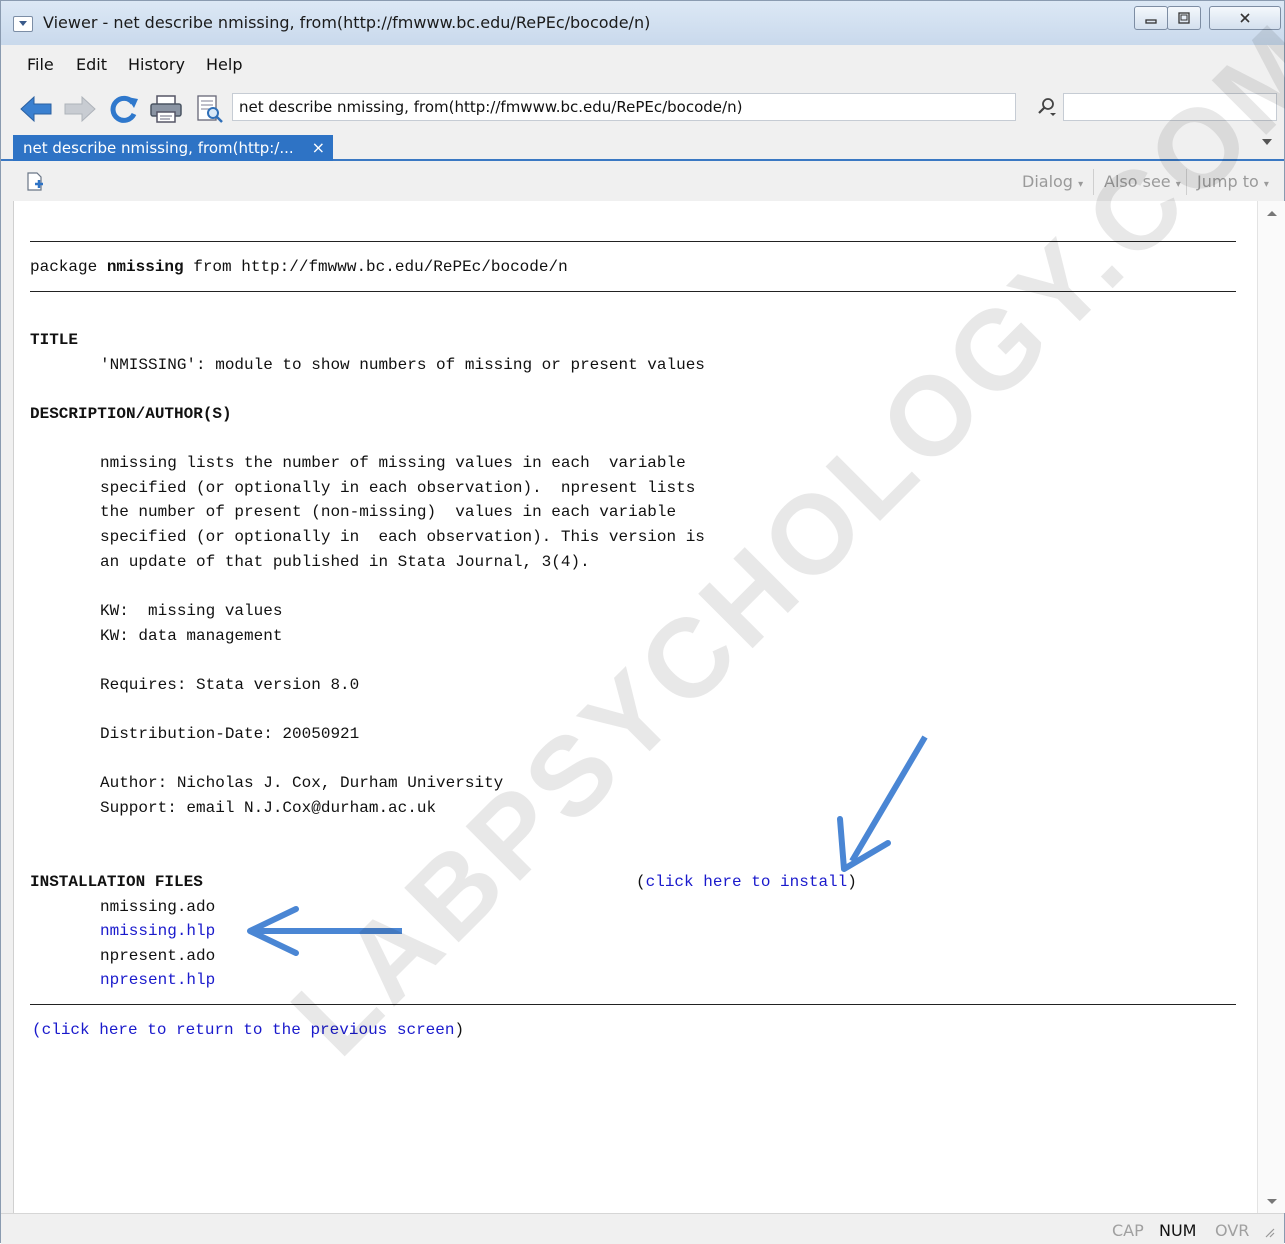 Image resolution: width=1285 pixels, height=1244 pixels. Describe the element at coordinates (1047, 107) in the screenshot. I see `search-icon` at that location.